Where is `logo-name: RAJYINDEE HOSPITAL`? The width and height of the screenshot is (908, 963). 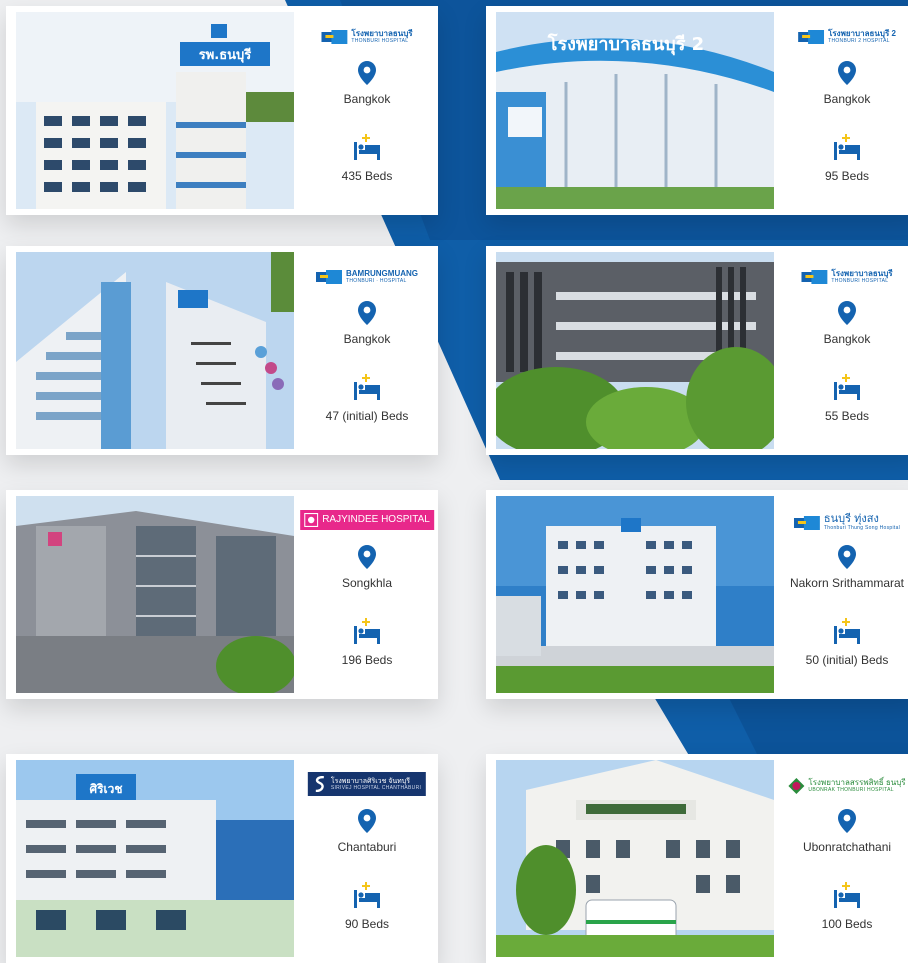
logo-name: RAJYINDEE HOSPITAL is located at coordinates (376, 519).